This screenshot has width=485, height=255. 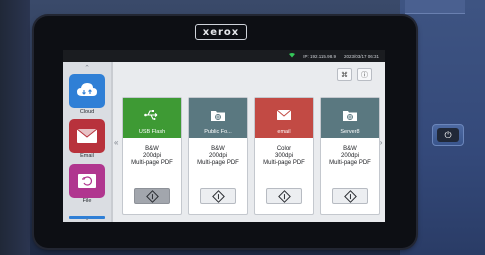 What do you see at coordinates (152, 132) in the screenshot?
I see `tile-name: USB Flash` at bounding box center [152, 132].